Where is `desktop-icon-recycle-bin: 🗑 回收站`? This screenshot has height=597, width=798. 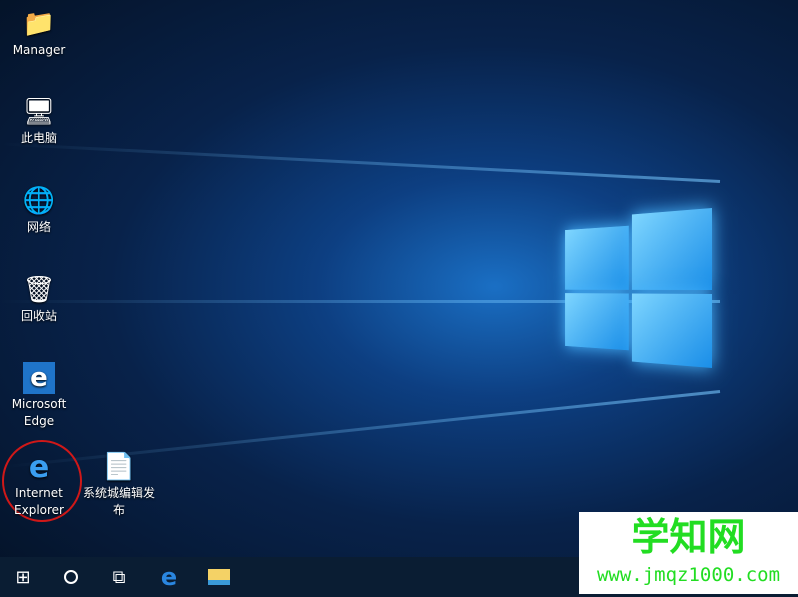 desktop-icon-recycle-bin: 🗑 回收站 is located at coordinates (39, 299).